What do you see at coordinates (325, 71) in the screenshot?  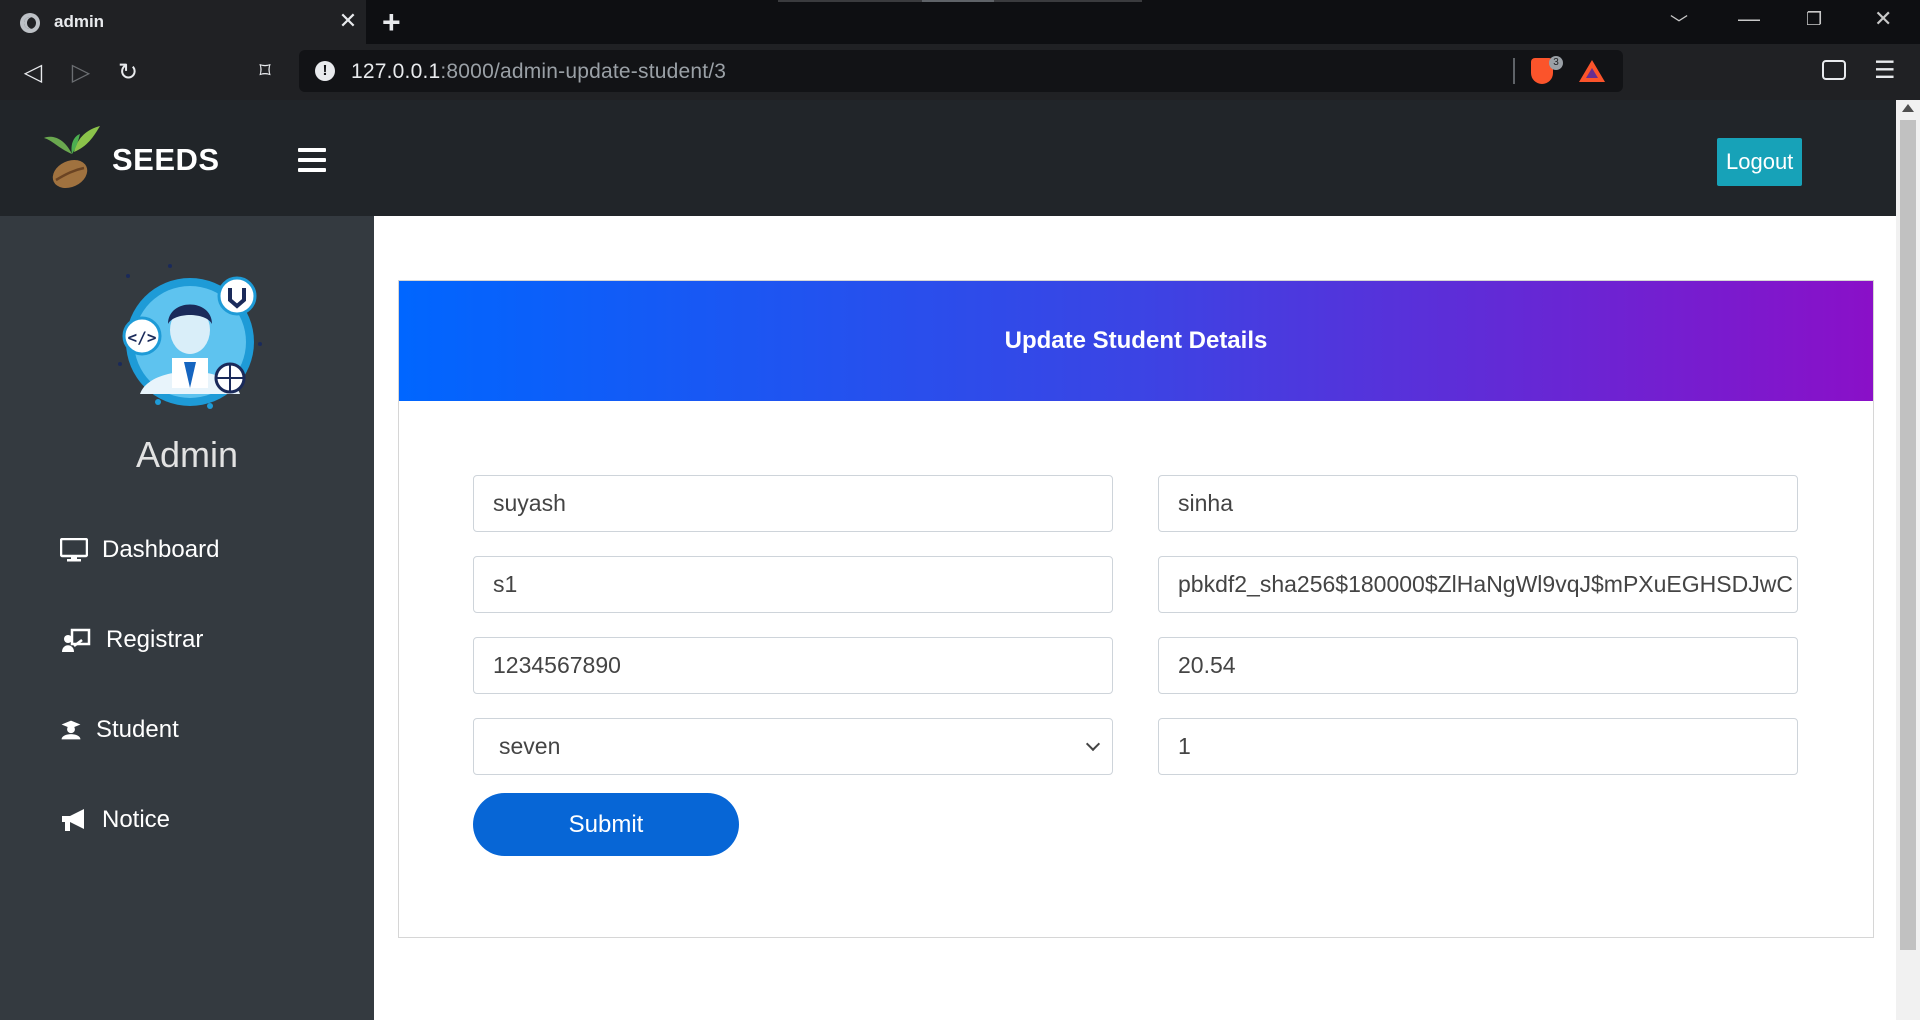 I see `site-info-icon: !` at bounding box center [325, 71].